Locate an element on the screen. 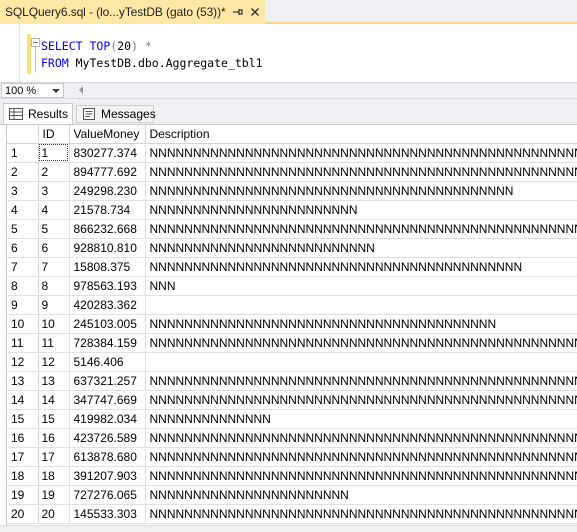 The height and width of the screenshot is (532, 577). id-cell: 2 is located at coordinates (54, 172).